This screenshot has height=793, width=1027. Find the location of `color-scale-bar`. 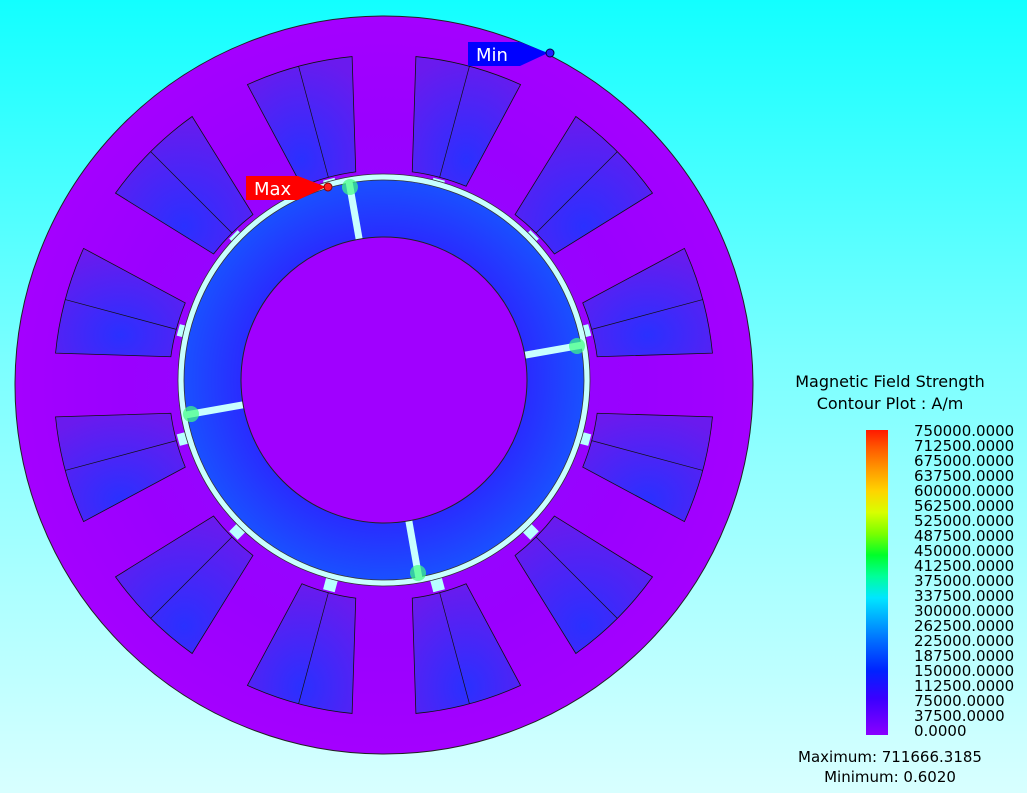

color-scale-bar is located at coordinates (877, 582).